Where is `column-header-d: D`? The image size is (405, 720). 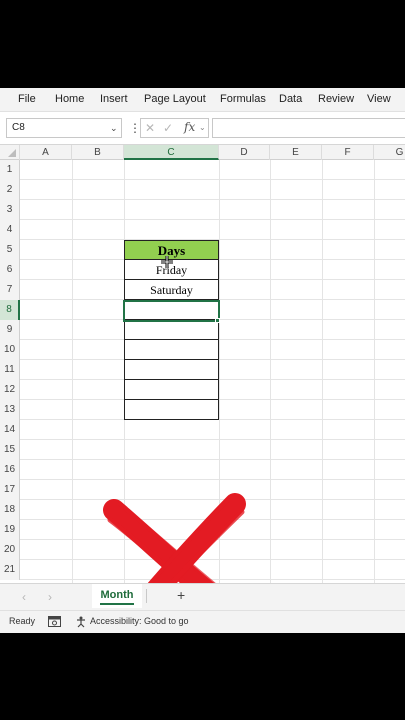
column-header-d: D is located at coordinates (244, 152).